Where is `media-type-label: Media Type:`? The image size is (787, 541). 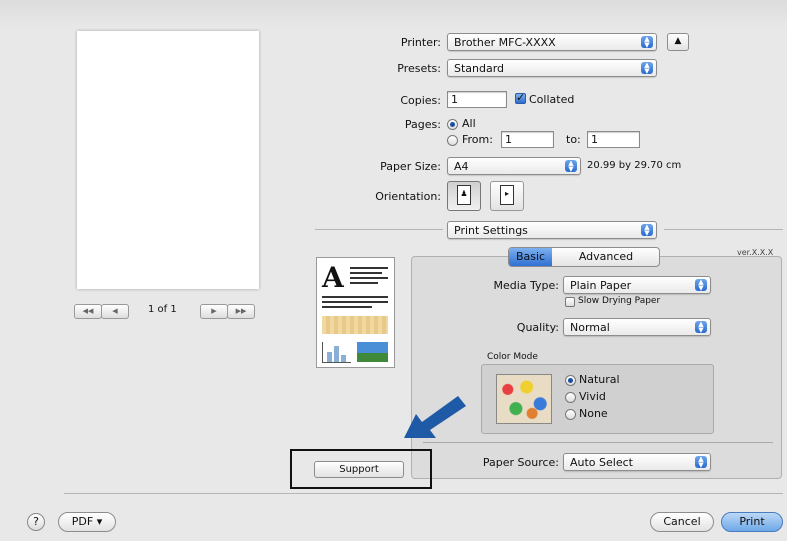
media-type-label: Media Type: is located at coordinates (526, 285).